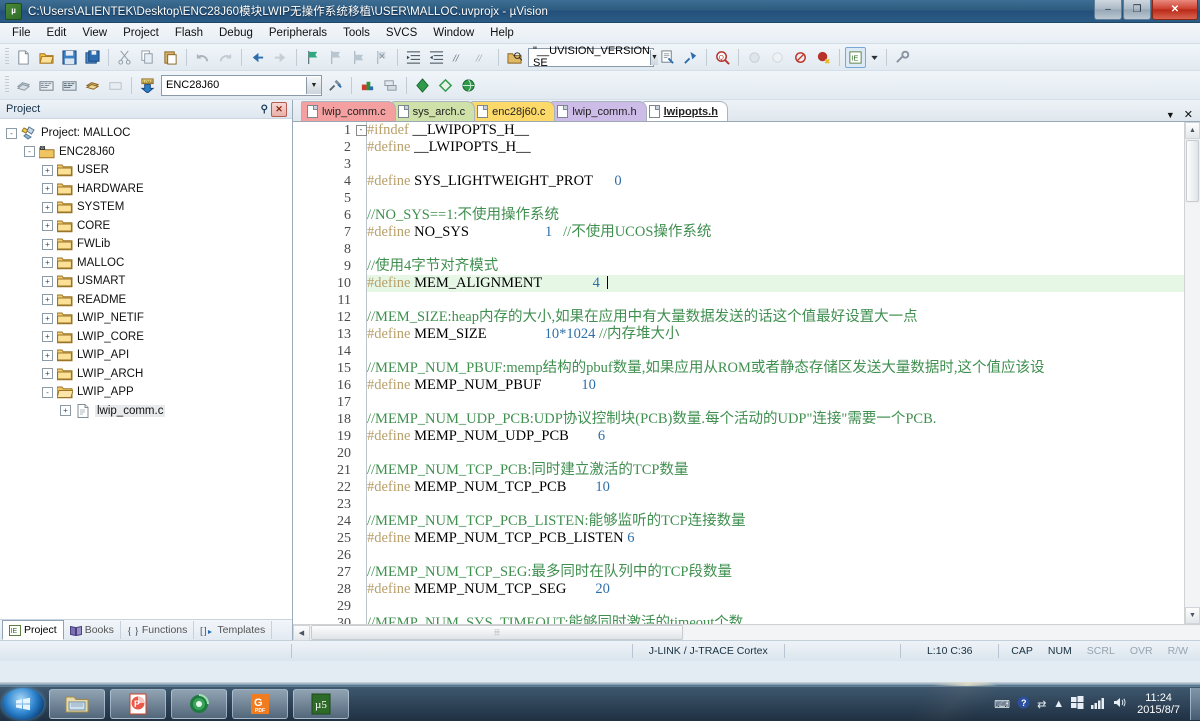 Image resolution: width=1200 pixels, height=721 pixels. Describe the element at coordinates (775, 487) in the screenshot. I see `code-line: #define MEMP_NUM_TCP_PCB 10` at that location.